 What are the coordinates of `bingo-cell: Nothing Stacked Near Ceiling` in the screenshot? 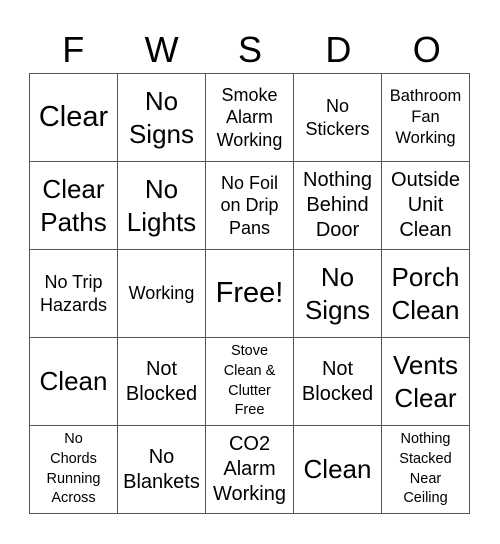 It's located at (426, 470).